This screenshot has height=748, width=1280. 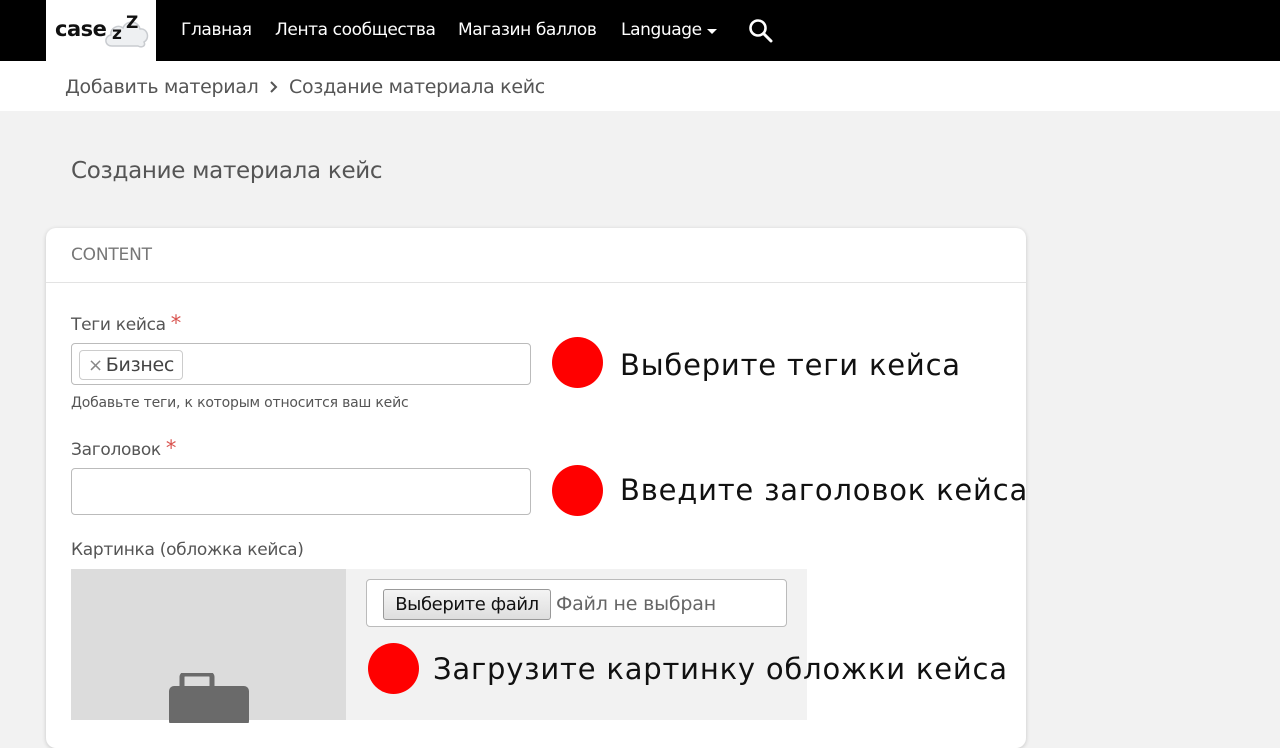 What do you see at coordinates (117, 34) in the screenshot?
I see `logo-z-small: z` at bounding box center [117, 34].